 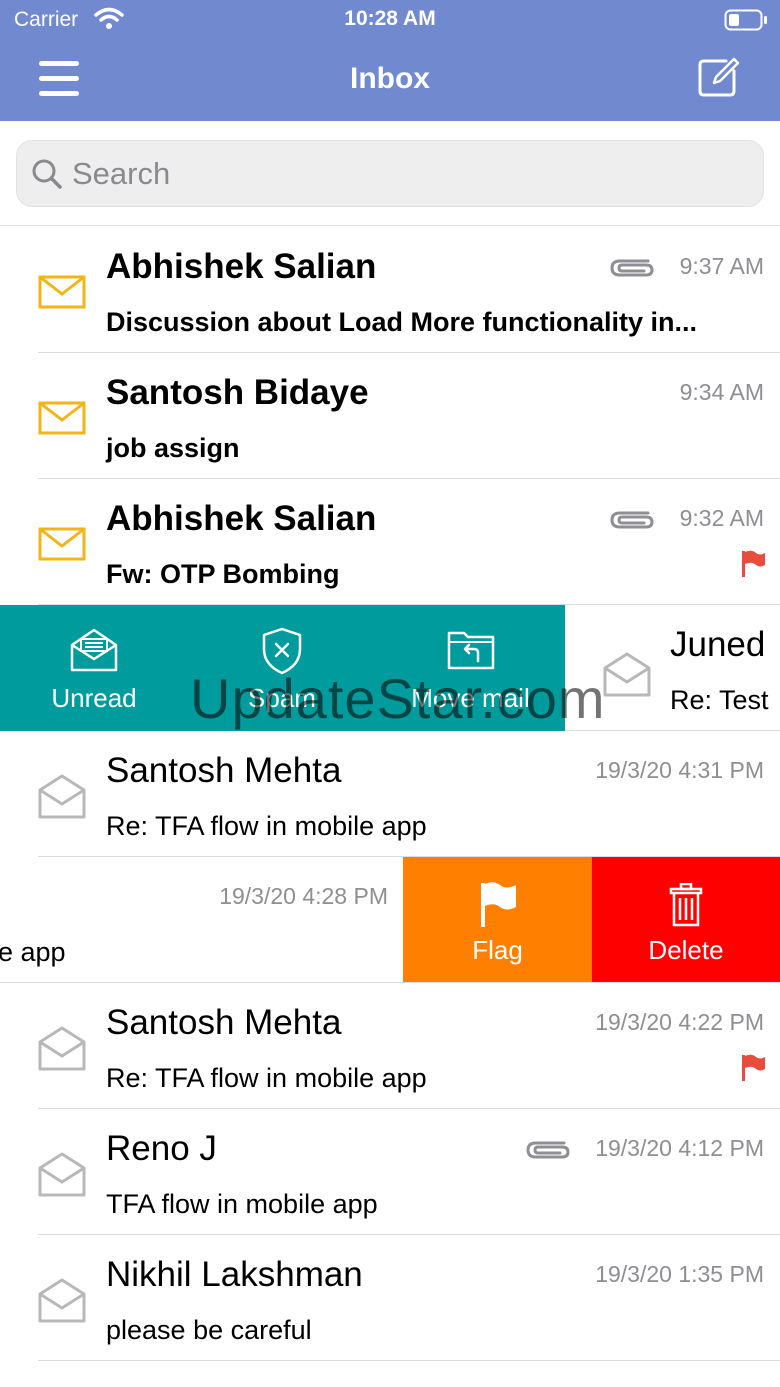 I want to click on email-time: 19/3/20 4:22 PM, so click(x=679, y=1022).